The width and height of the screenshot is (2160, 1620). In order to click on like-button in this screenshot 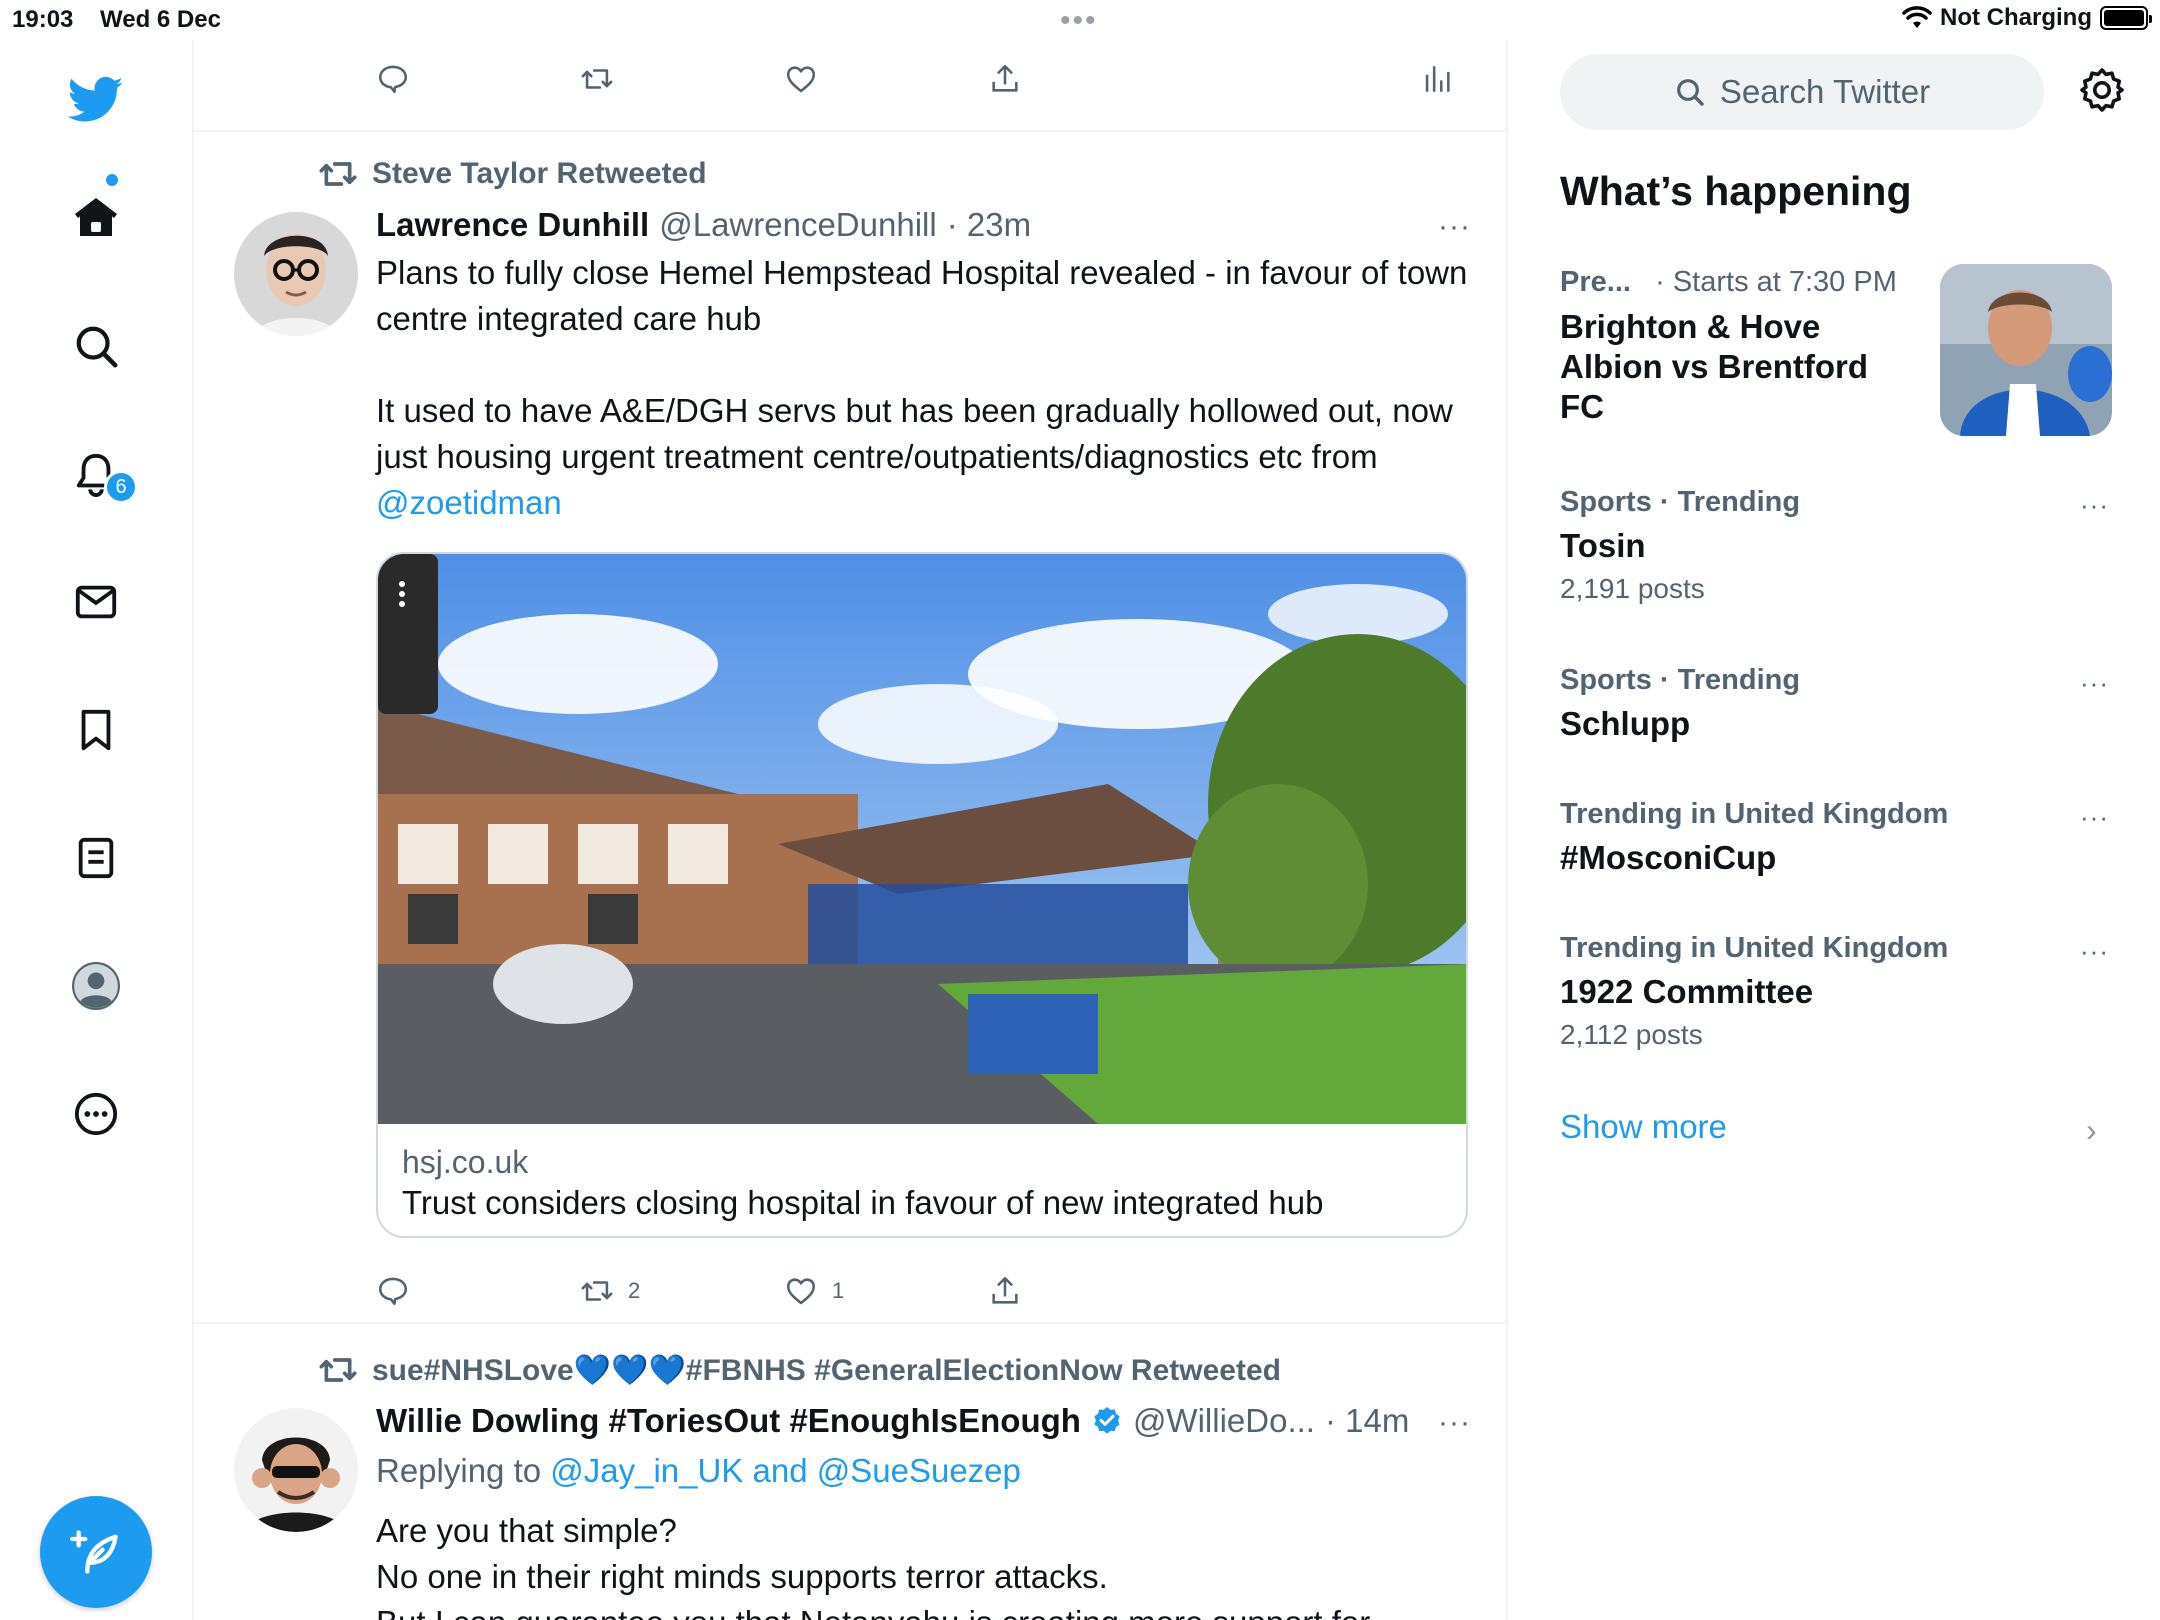, I will do `click(886, 79)`.